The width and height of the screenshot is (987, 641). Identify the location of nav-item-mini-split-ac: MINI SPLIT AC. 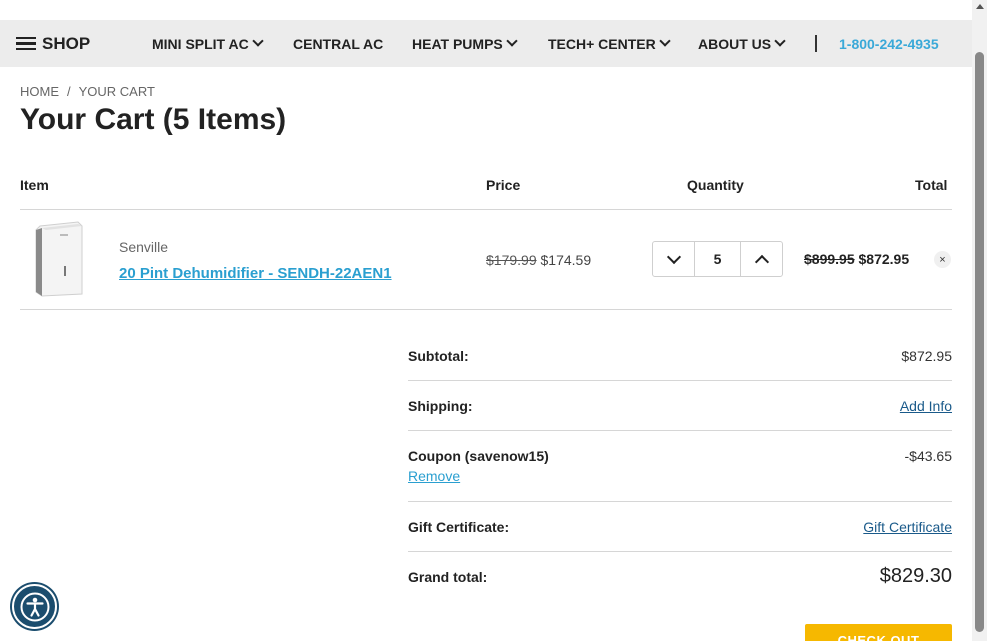
(208, 43).